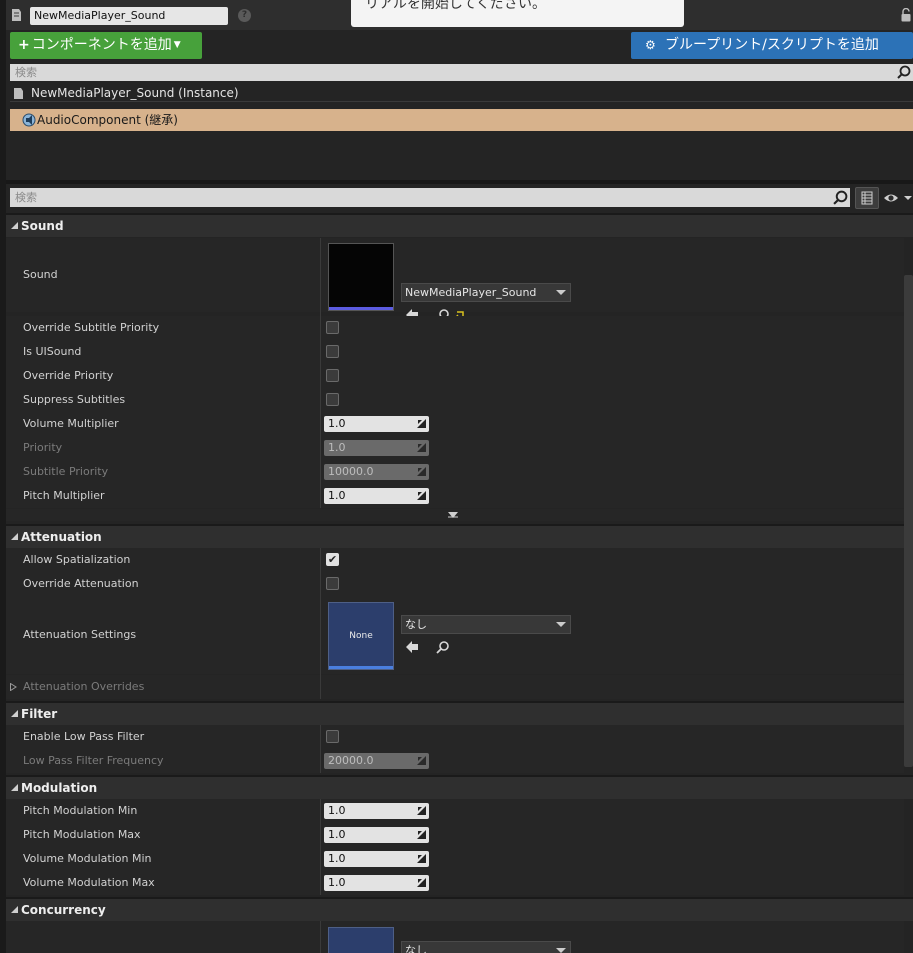 The image size is (913, 953). Describe the element at coordinates (455, 328) in the screenshot. I see `property-row-override-subtitle-priority: Override Subtitle Priority` at that location.